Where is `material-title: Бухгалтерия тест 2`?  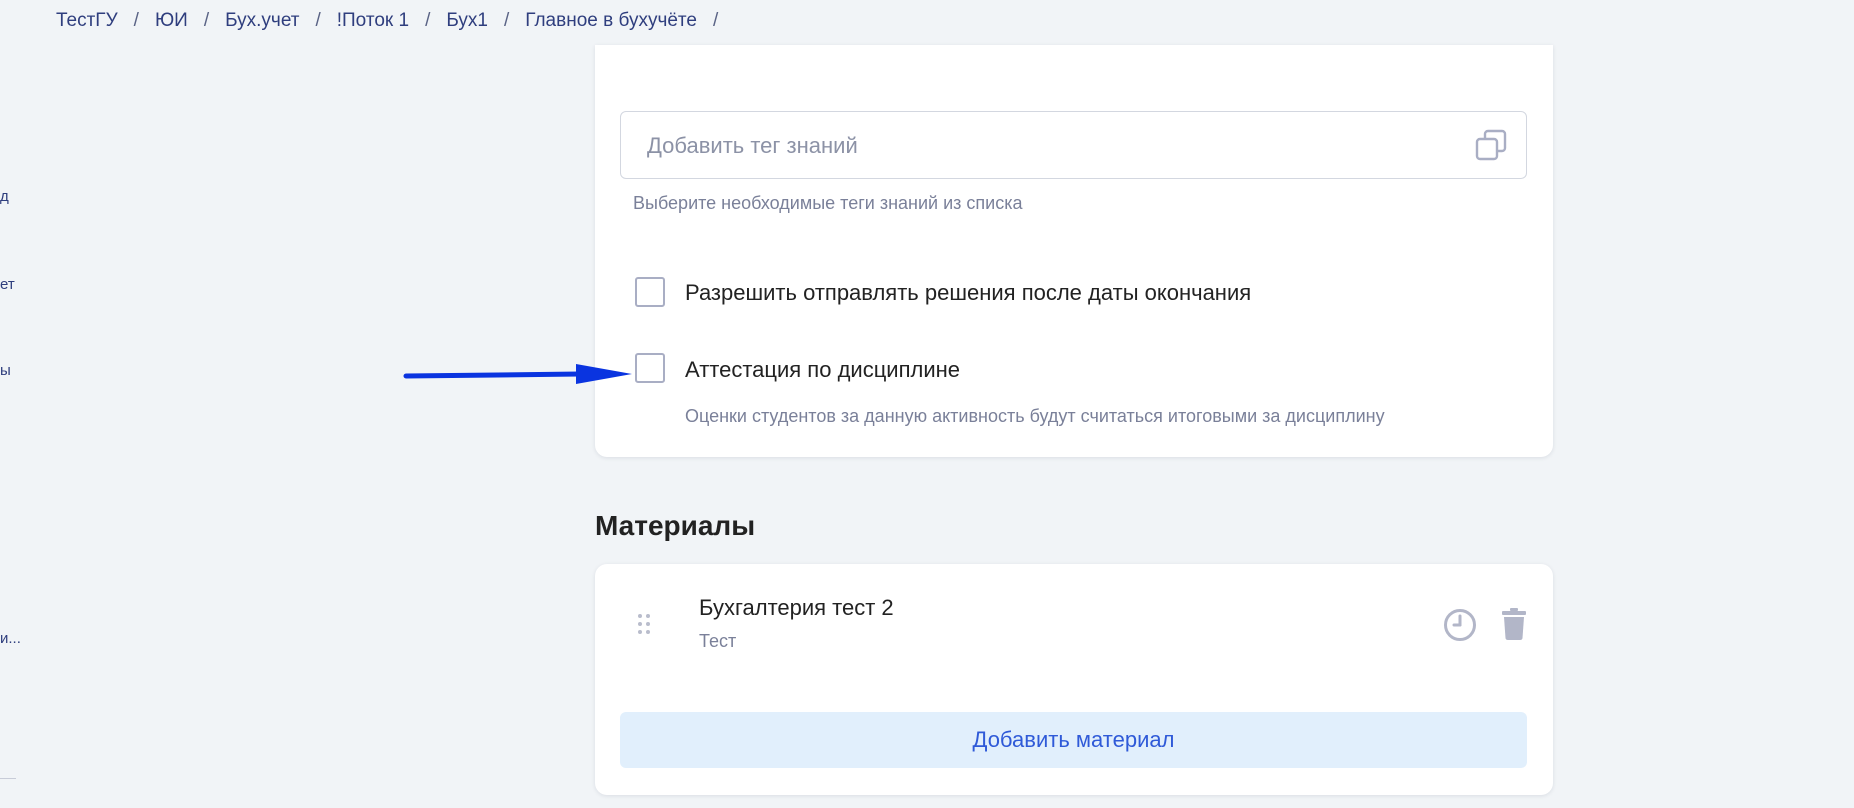
material-title: Бухгалтерия тест 2 is located at coordinates (796, 608).